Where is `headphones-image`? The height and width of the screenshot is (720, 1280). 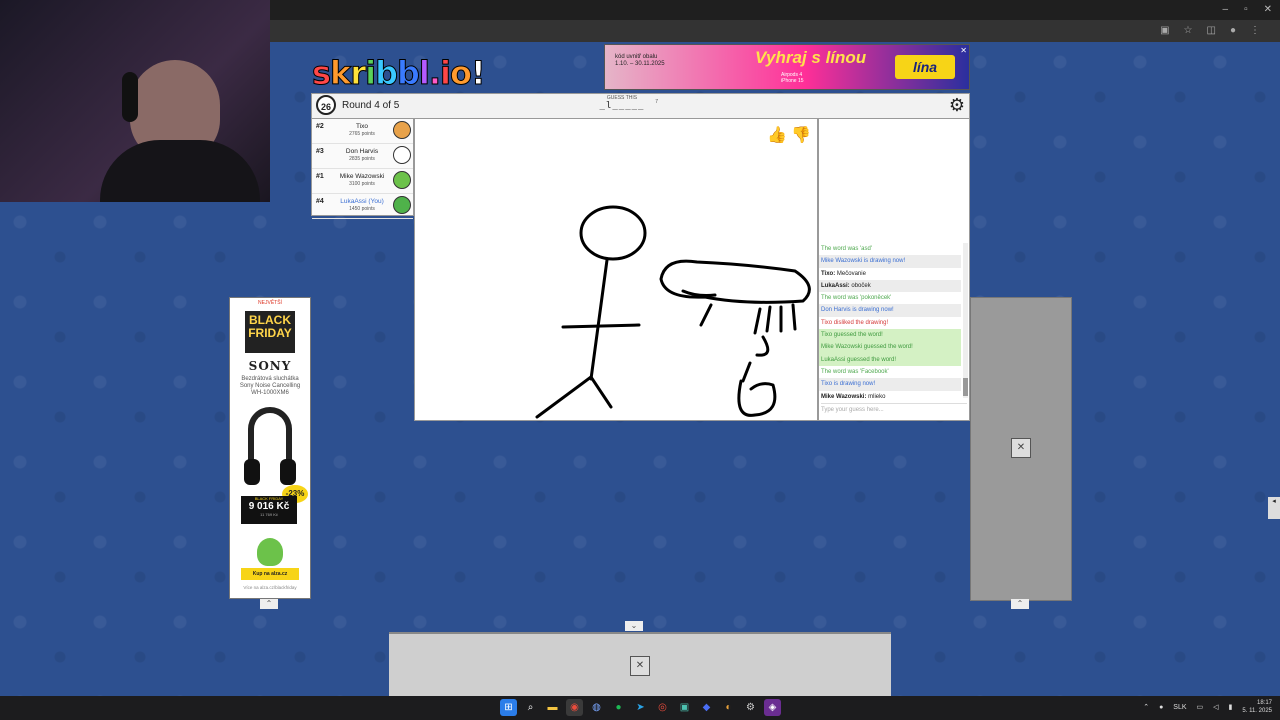
headphones-image is located at coordinates (270, 446).